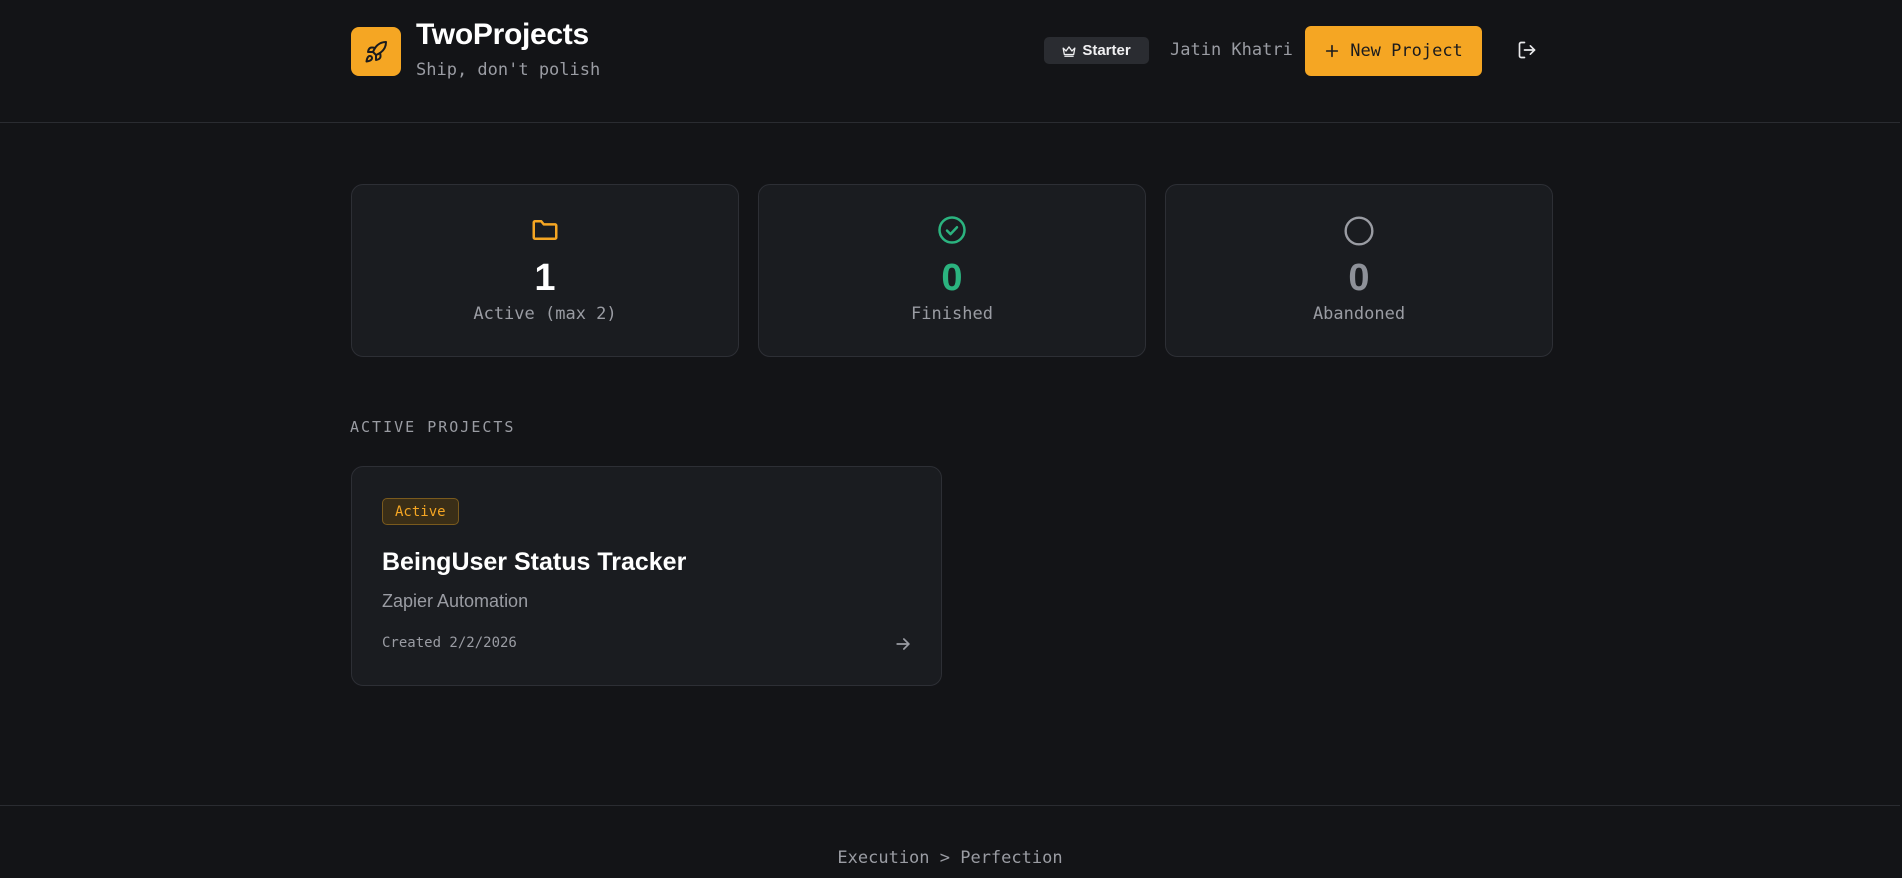 The height and width of the screenshot is (878, 1902). I want to click on user-name: Jatin Khatri, so click(1231, 50).